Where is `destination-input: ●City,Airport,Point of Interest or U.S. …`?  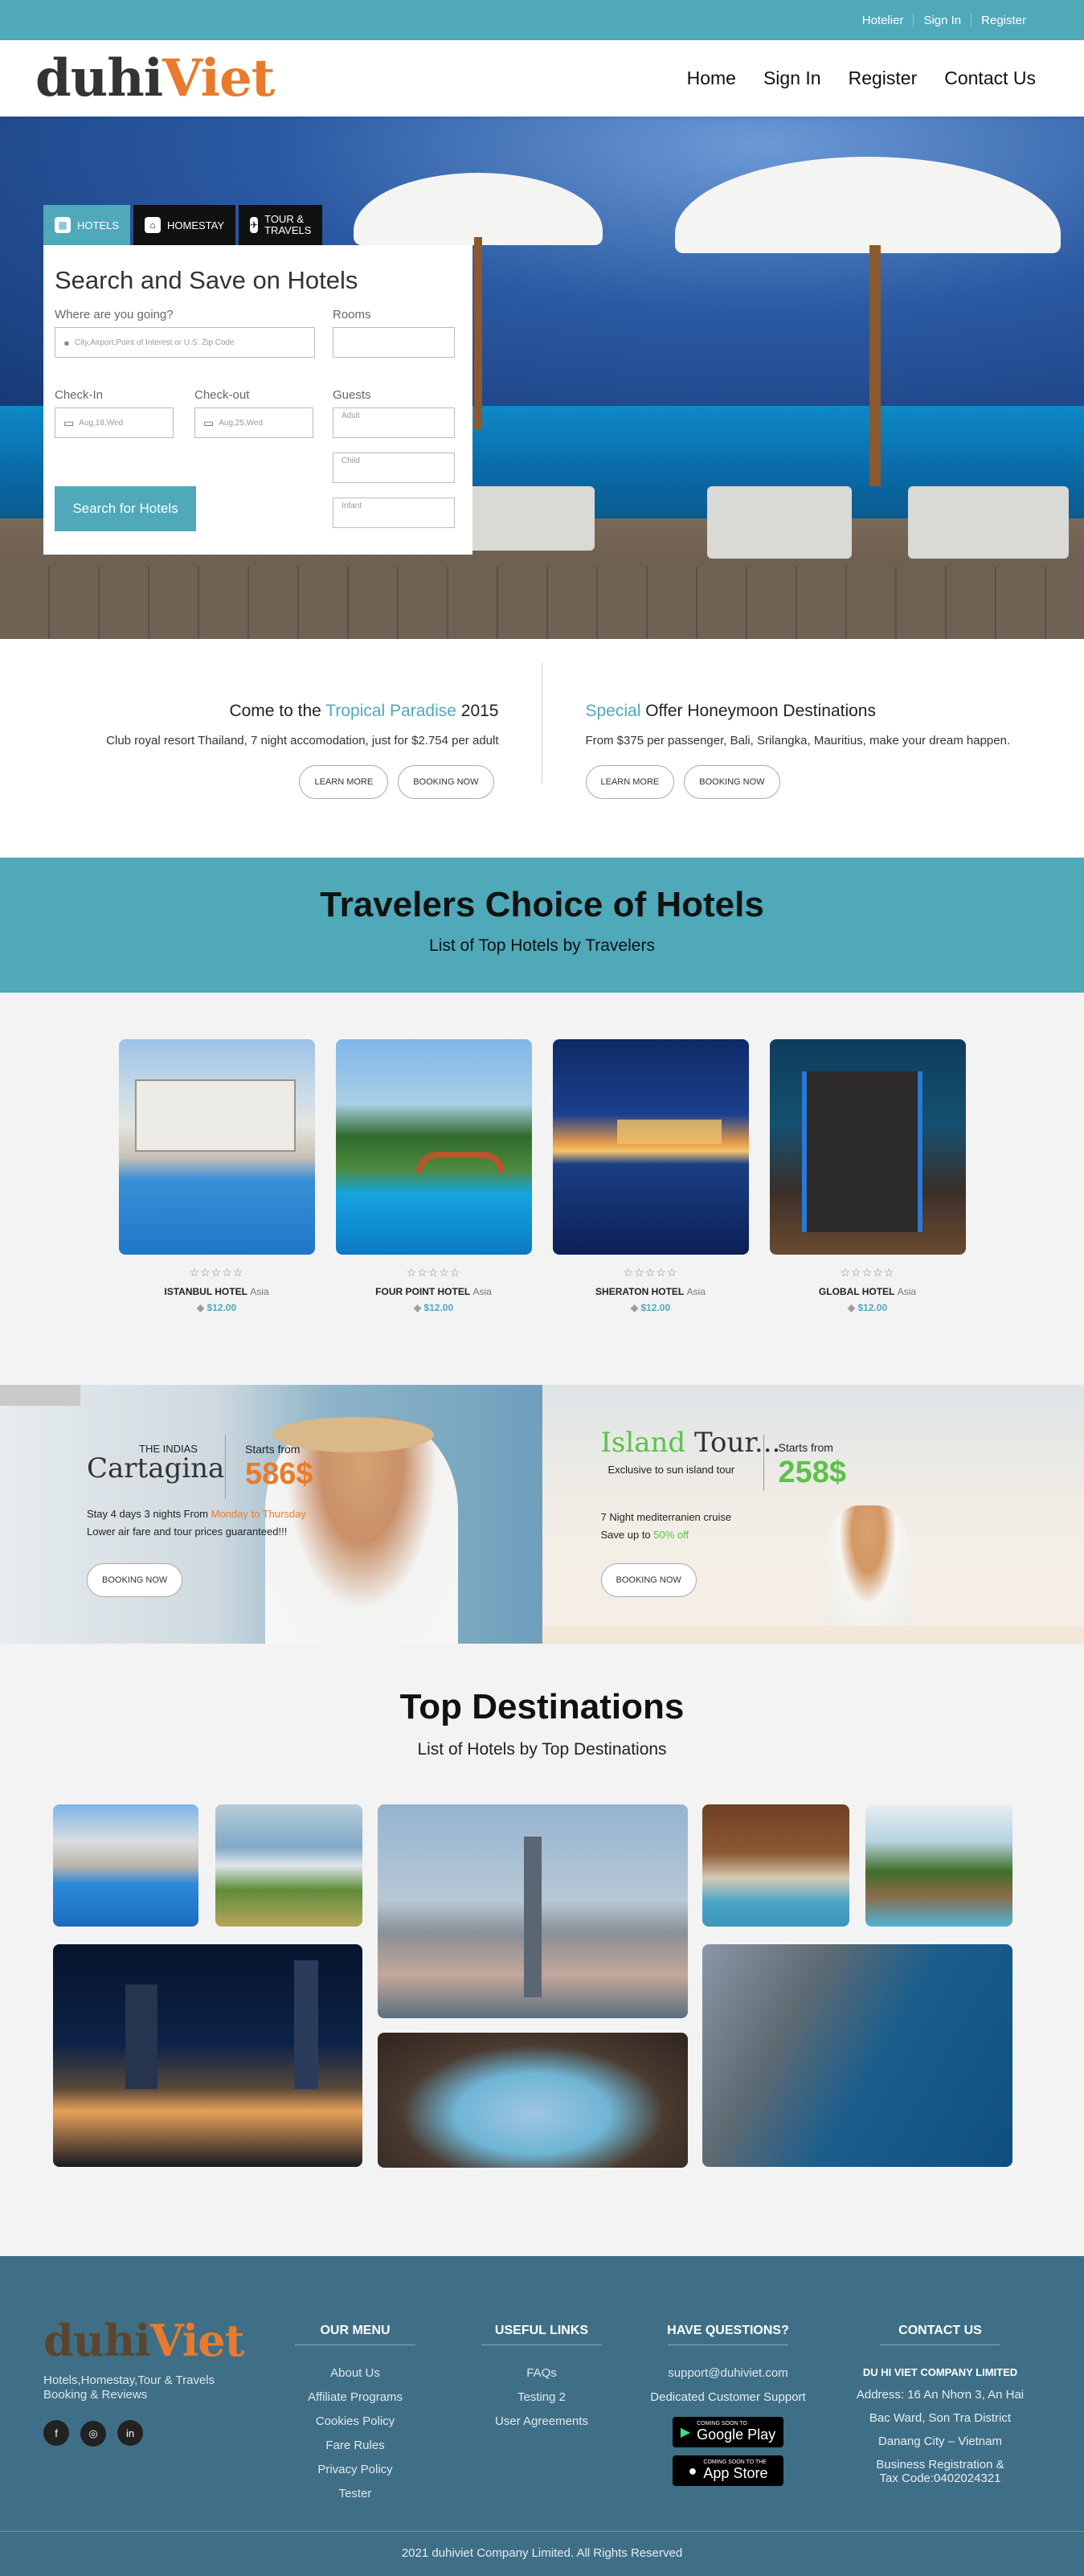
destination-input: ●City,Airport,Point of Interest or U.S. … is located at coordinates (185, 342).